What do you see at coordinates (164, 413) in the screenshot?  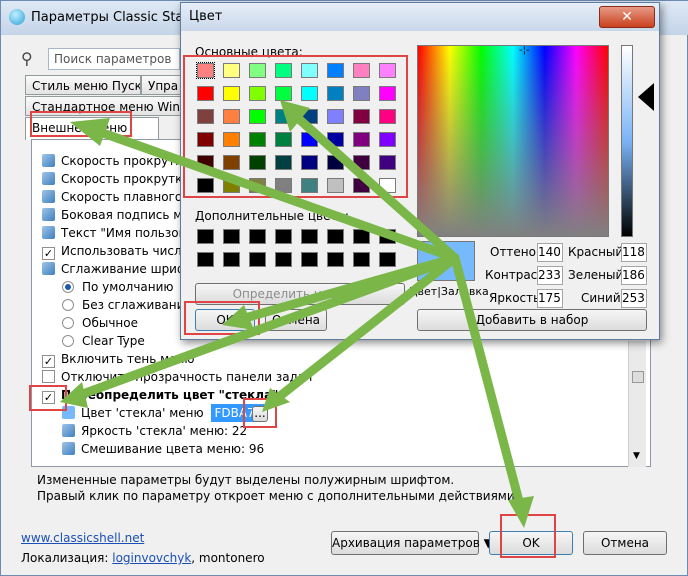 I see `glass-color-row: Цвет 'стекла' меню FDBA76` at bounding box center [164, 413].